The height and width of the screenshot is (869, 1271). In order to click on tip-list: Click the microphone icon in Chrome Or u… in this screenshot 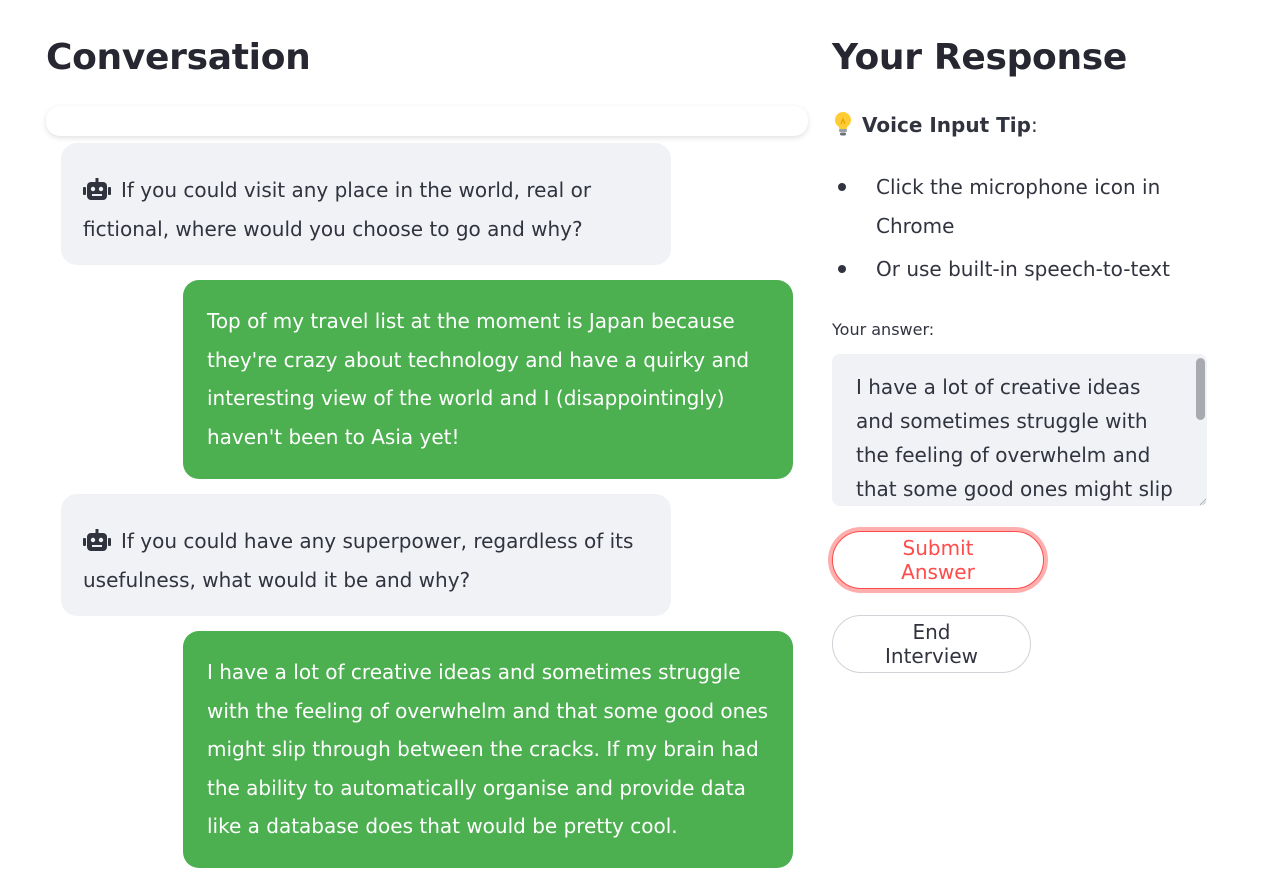, I will do `click(1017, 230)`.